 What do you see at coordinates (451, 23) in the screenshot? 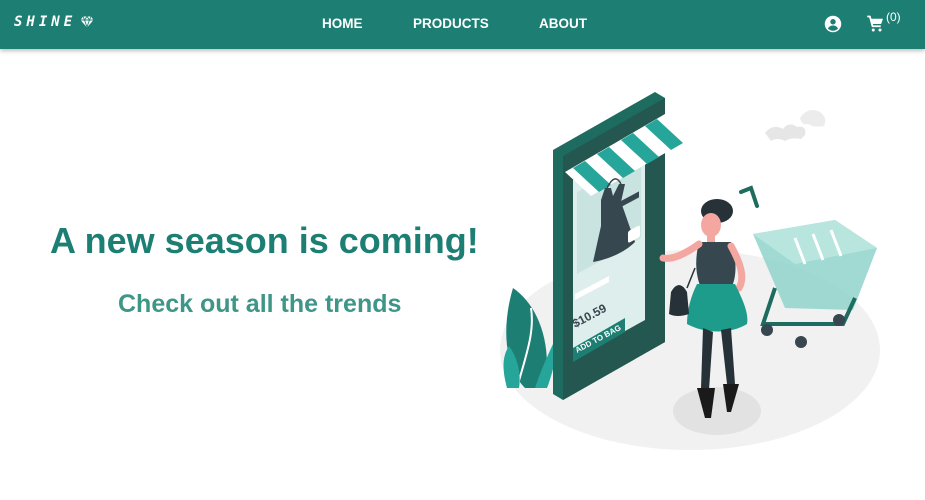
I see `nav-link-products: PRODUCTS` at bounding box center [451, 23].